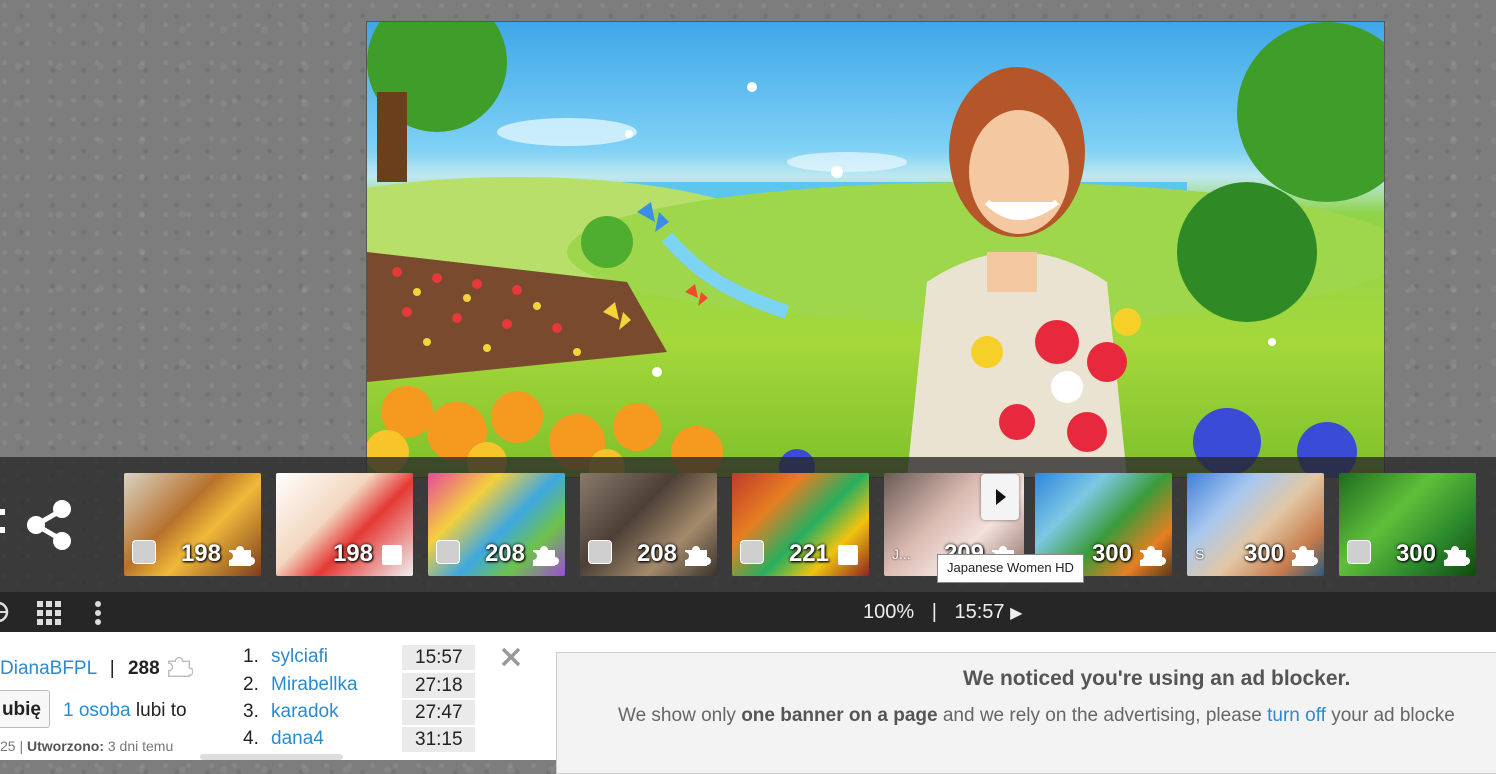  What do you see at coordinates (97, 666) in the screenshot?
I see `author-line: DianaBFPL | 288` at bounding box center [97, 666].